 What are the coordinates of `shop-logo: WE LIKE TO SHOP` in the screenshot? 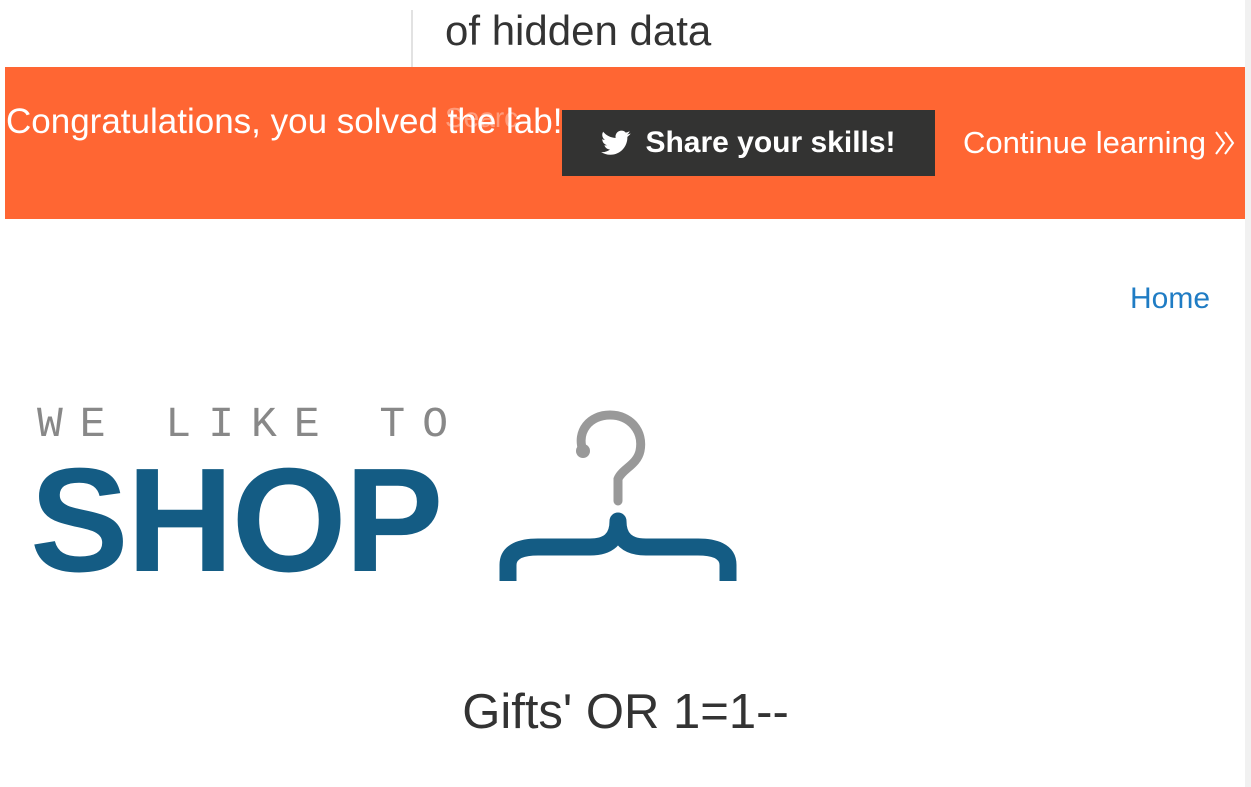 It's located at (390, 495).